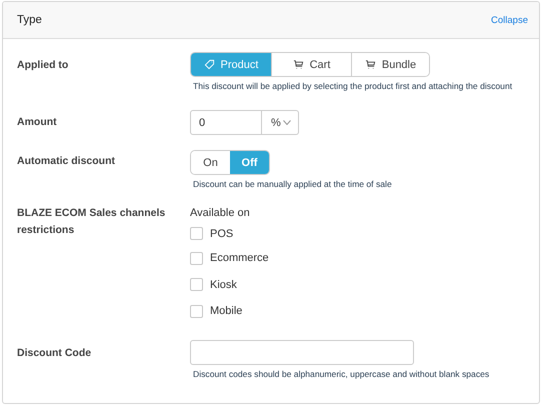 The width and height of the screenshot is (544, 407). What do you see at coordinates (280, 122) in the screenshot?
I see `unit-dropdown: %` at bounding box center [280, 122].